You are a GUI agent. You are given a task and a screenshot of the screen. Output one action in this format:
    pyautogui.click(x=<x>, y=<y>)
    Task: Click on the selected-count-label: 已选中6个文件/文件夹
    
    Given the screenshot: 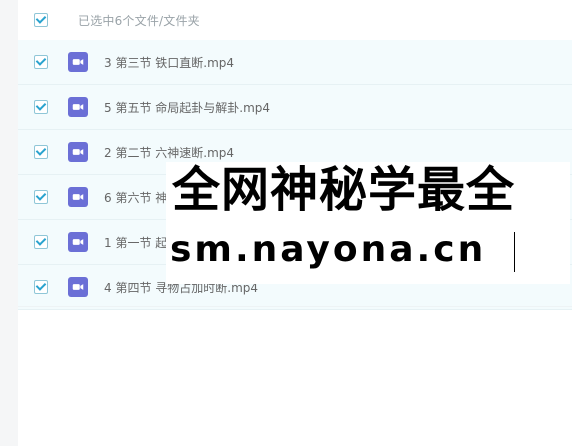 What is the action you would take?
    pyautogui.click(x=139, y=20)
    